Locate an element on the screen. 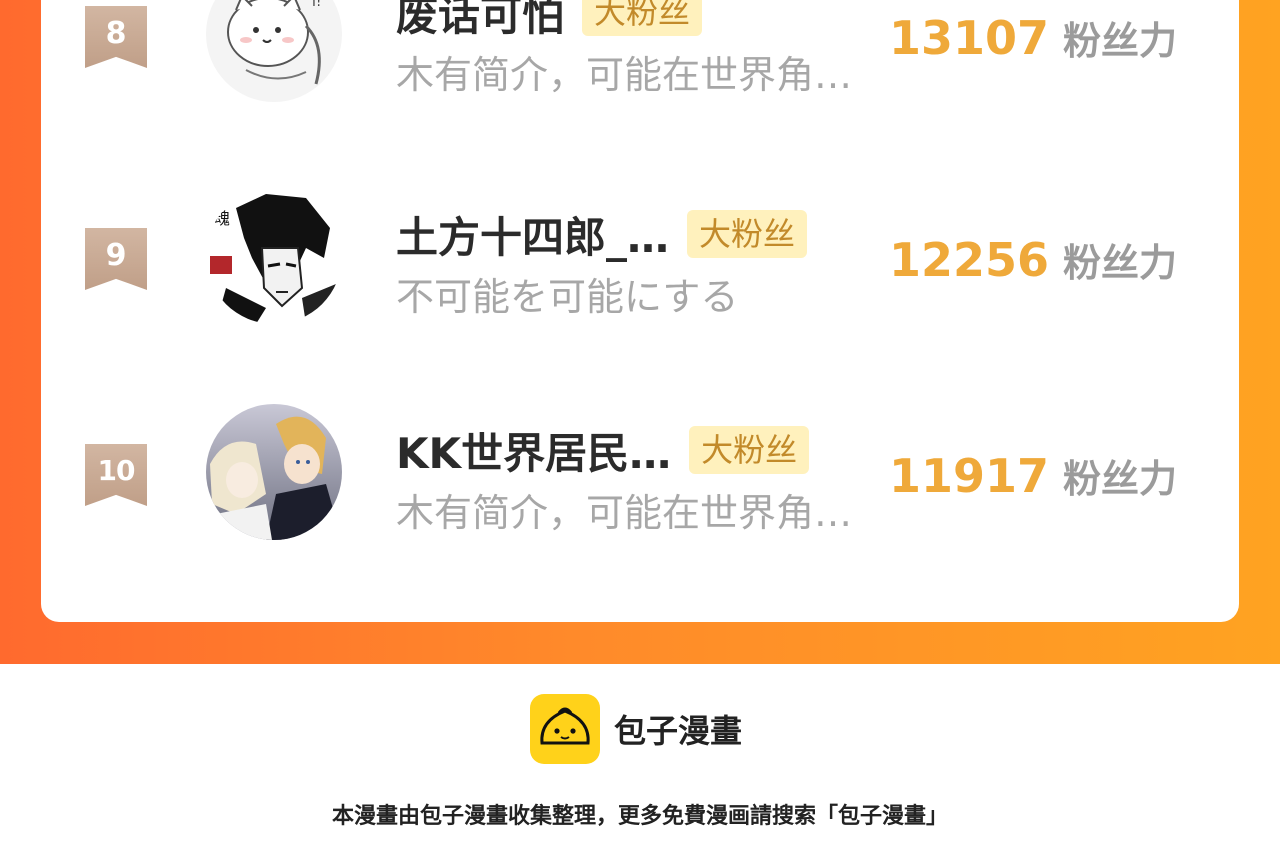  rank-number: 8 is located at coordinates (116, 33).